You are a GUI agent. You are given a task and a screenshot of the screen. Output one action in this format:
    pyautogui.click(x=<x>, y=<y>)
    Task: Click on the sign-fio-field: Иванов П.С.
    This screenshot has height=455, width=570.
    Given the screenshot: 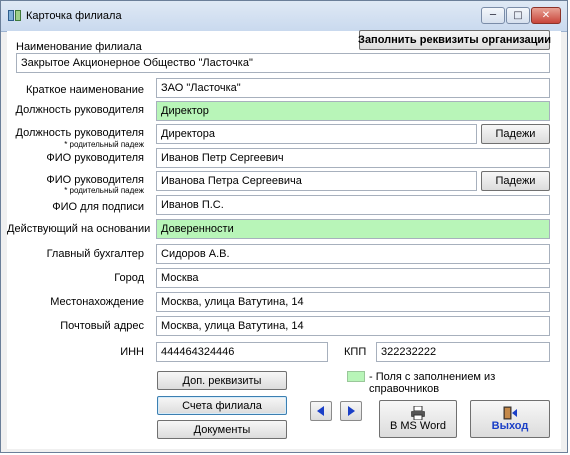 What is the action you would take?
    pyautogui.click(x=353, y=205)
    